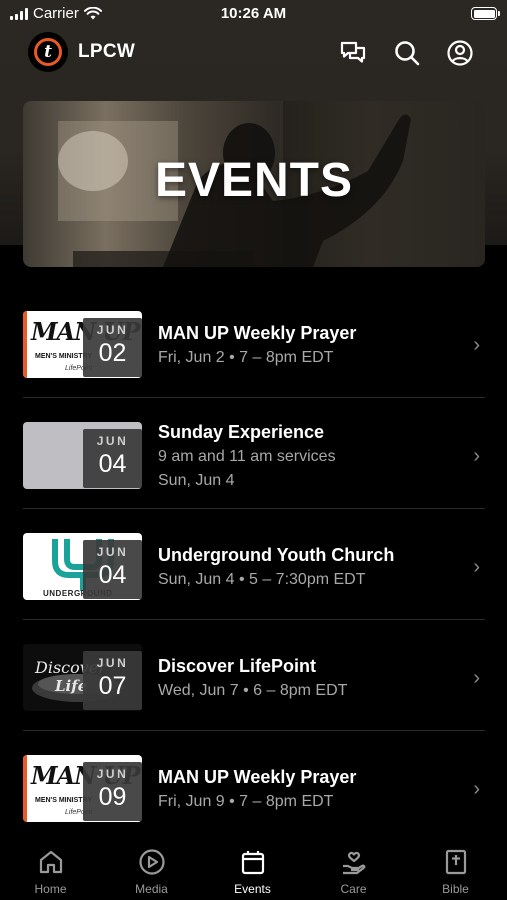 The width and height of the screenshot is (507, 900). I want to click on tab-care: Care, so click(353, 869).